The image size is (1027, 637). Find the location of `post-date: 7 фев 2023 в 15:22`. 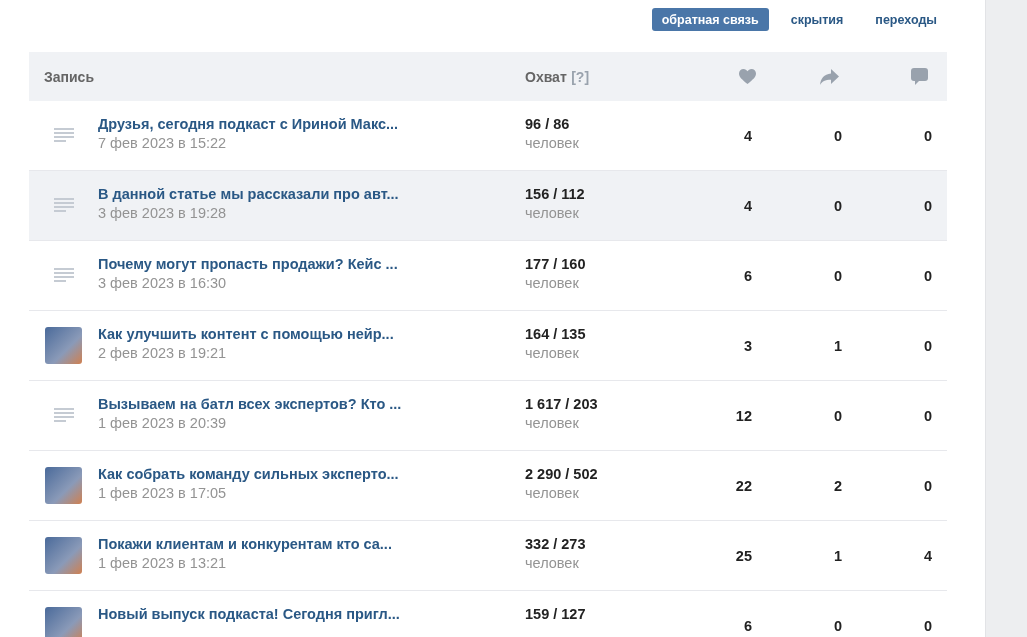

post-date: 7 фев 2023 в 15:22 is located at coordinates (162, 143).